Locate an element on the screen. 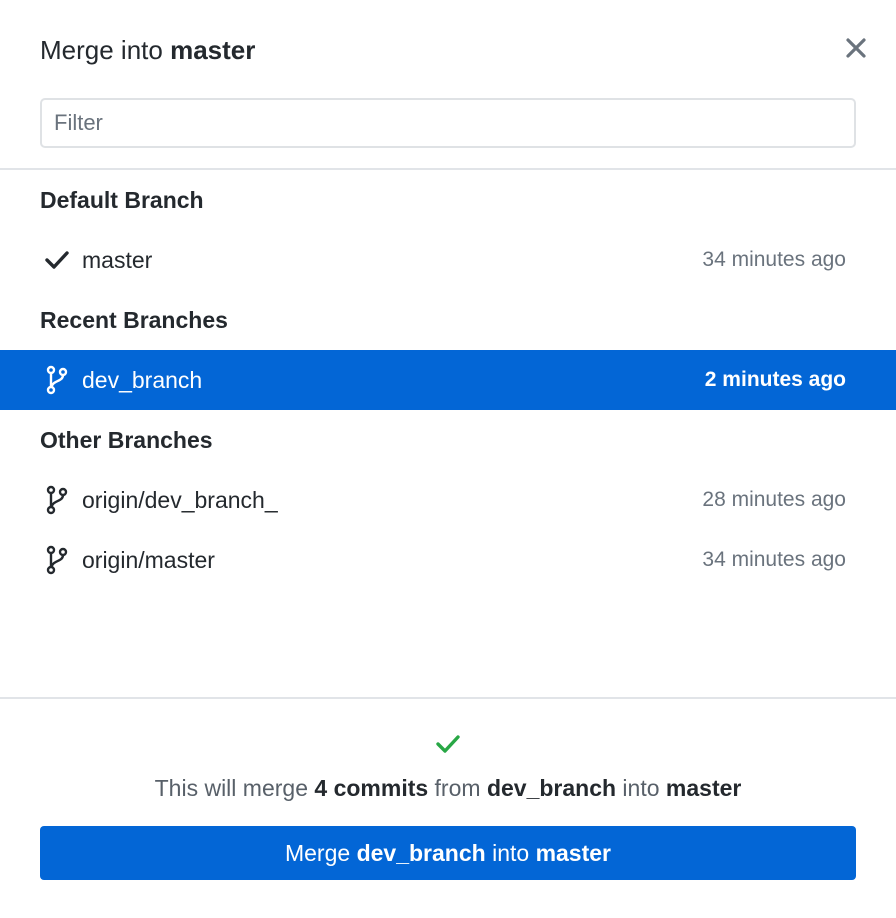 This screenshot has height=918, width=896. footer-divider is located at coordinates (448, 698).